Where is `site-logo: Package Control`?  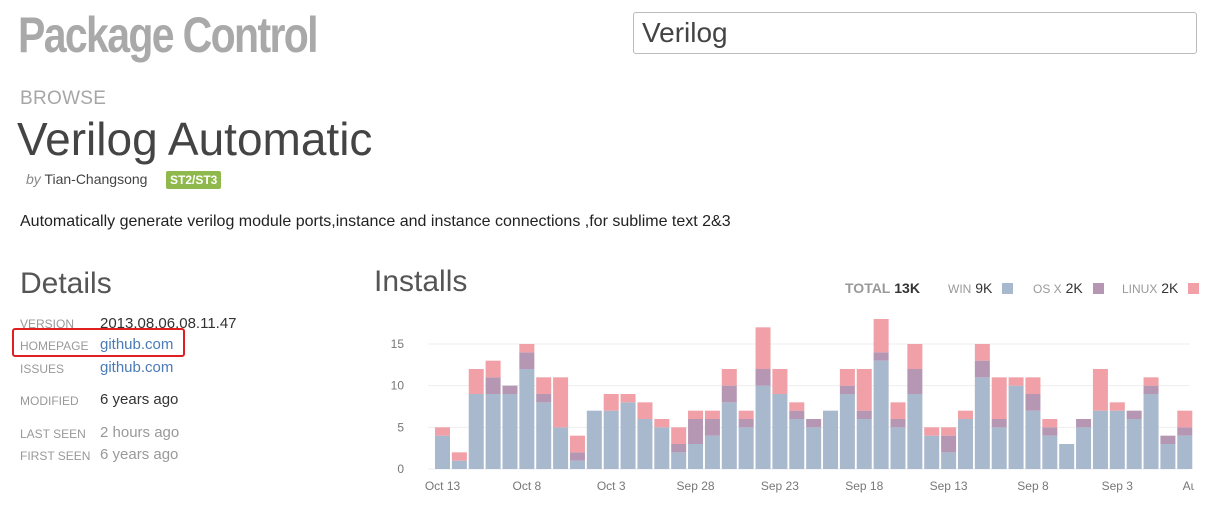 site-logo: Package Control is located at coordinates (168, 35).